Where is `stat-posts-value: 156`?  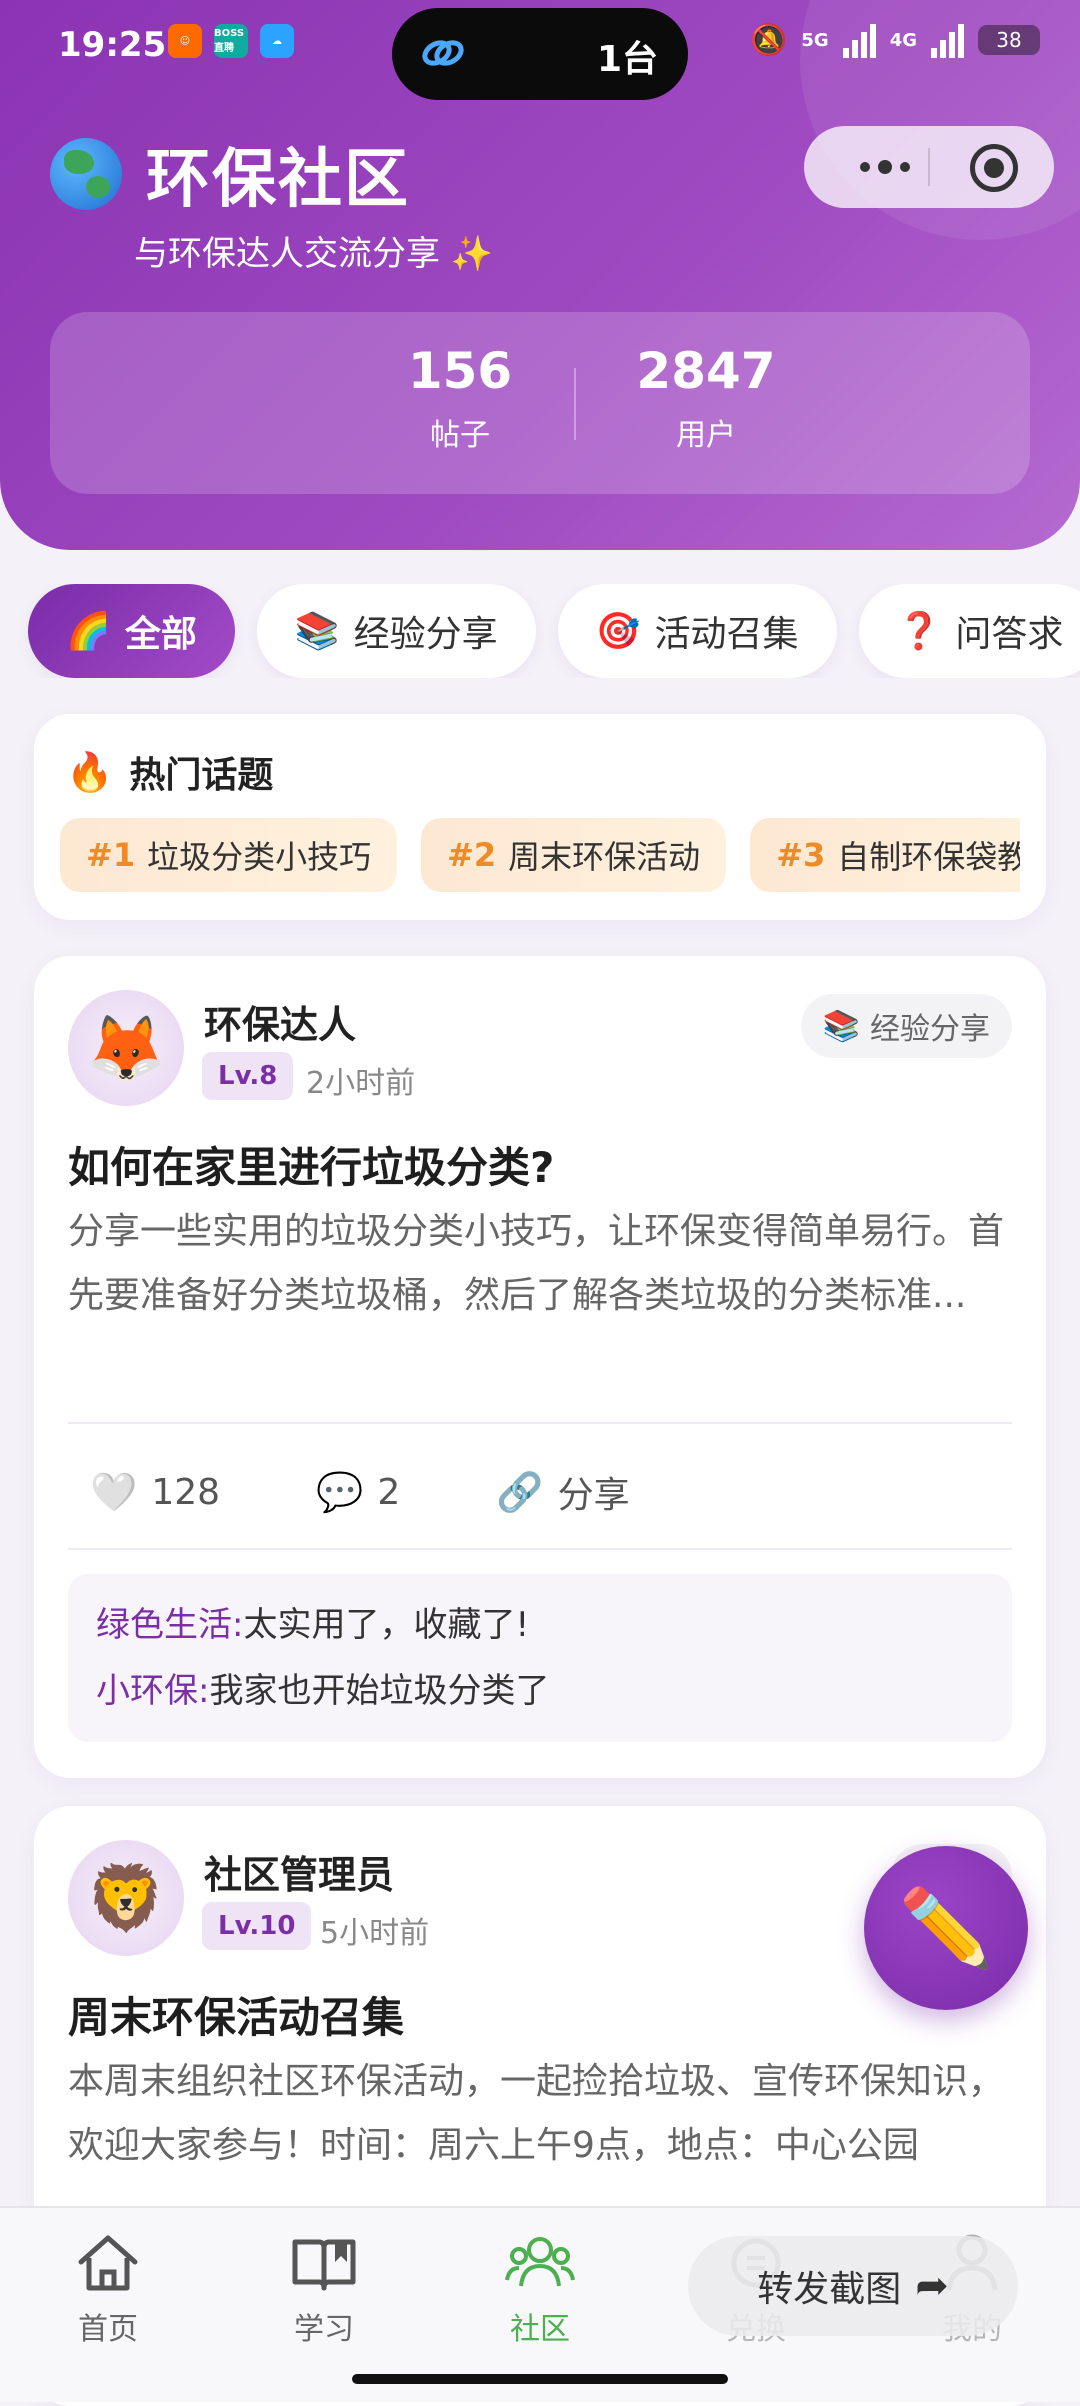 stat-posts-value: 156 is located at coordinates (460, 371).